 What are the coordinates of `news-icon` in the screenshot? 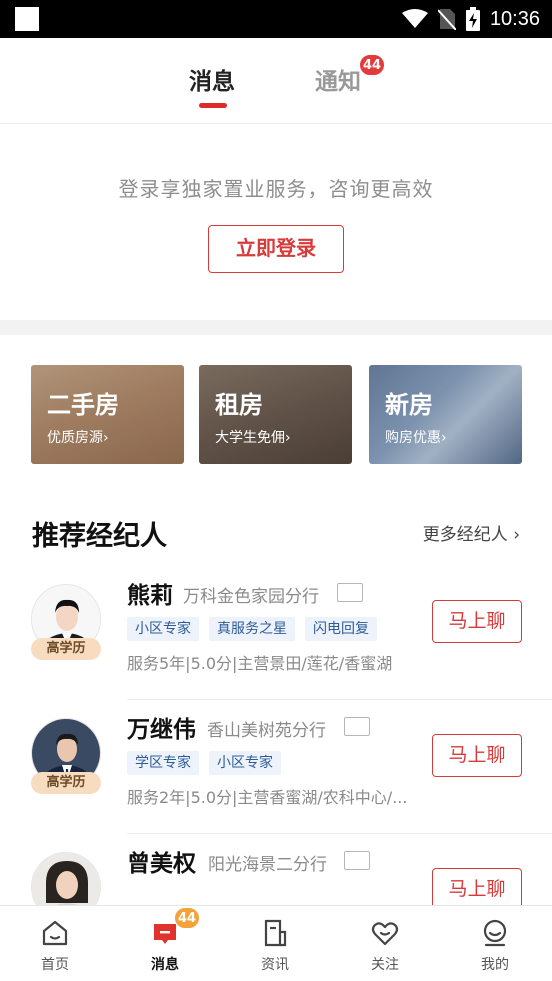 It's located at (275, 933).